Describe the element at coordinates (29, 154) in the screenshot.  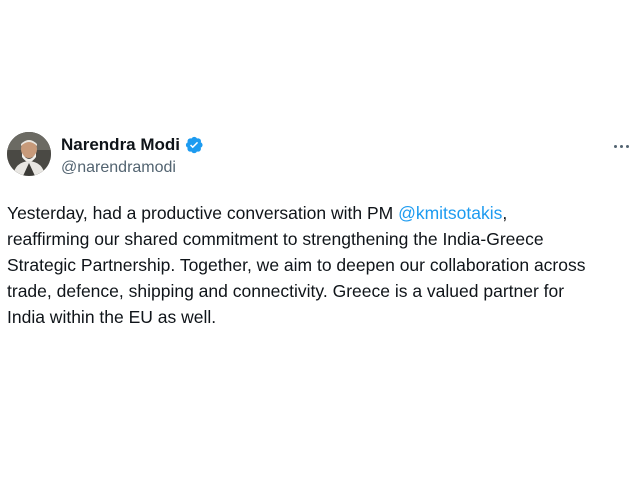
I see `avatar` at that location.